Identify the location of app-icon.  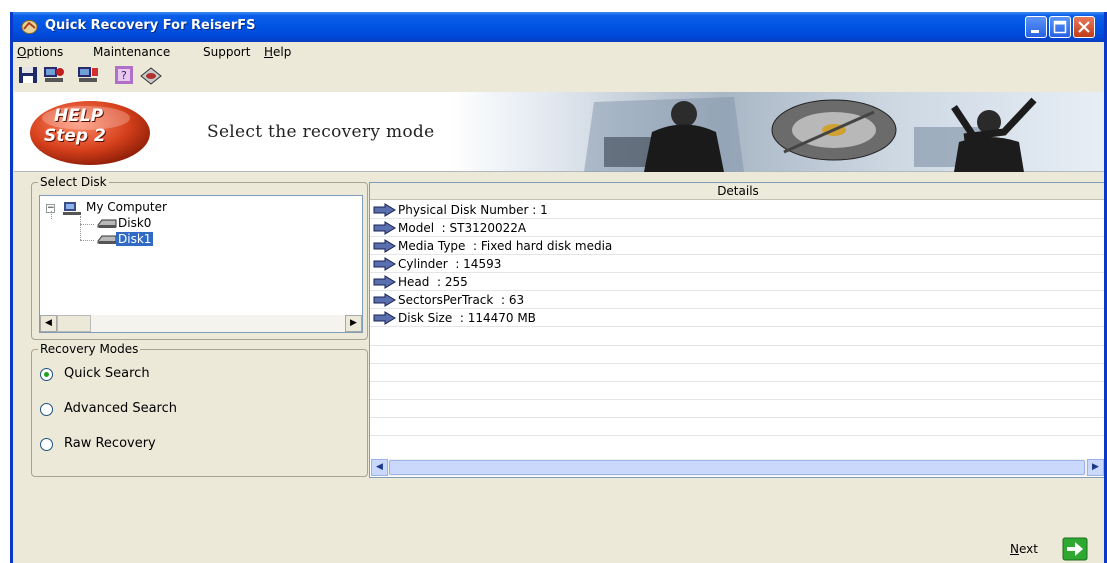
(29, 27).